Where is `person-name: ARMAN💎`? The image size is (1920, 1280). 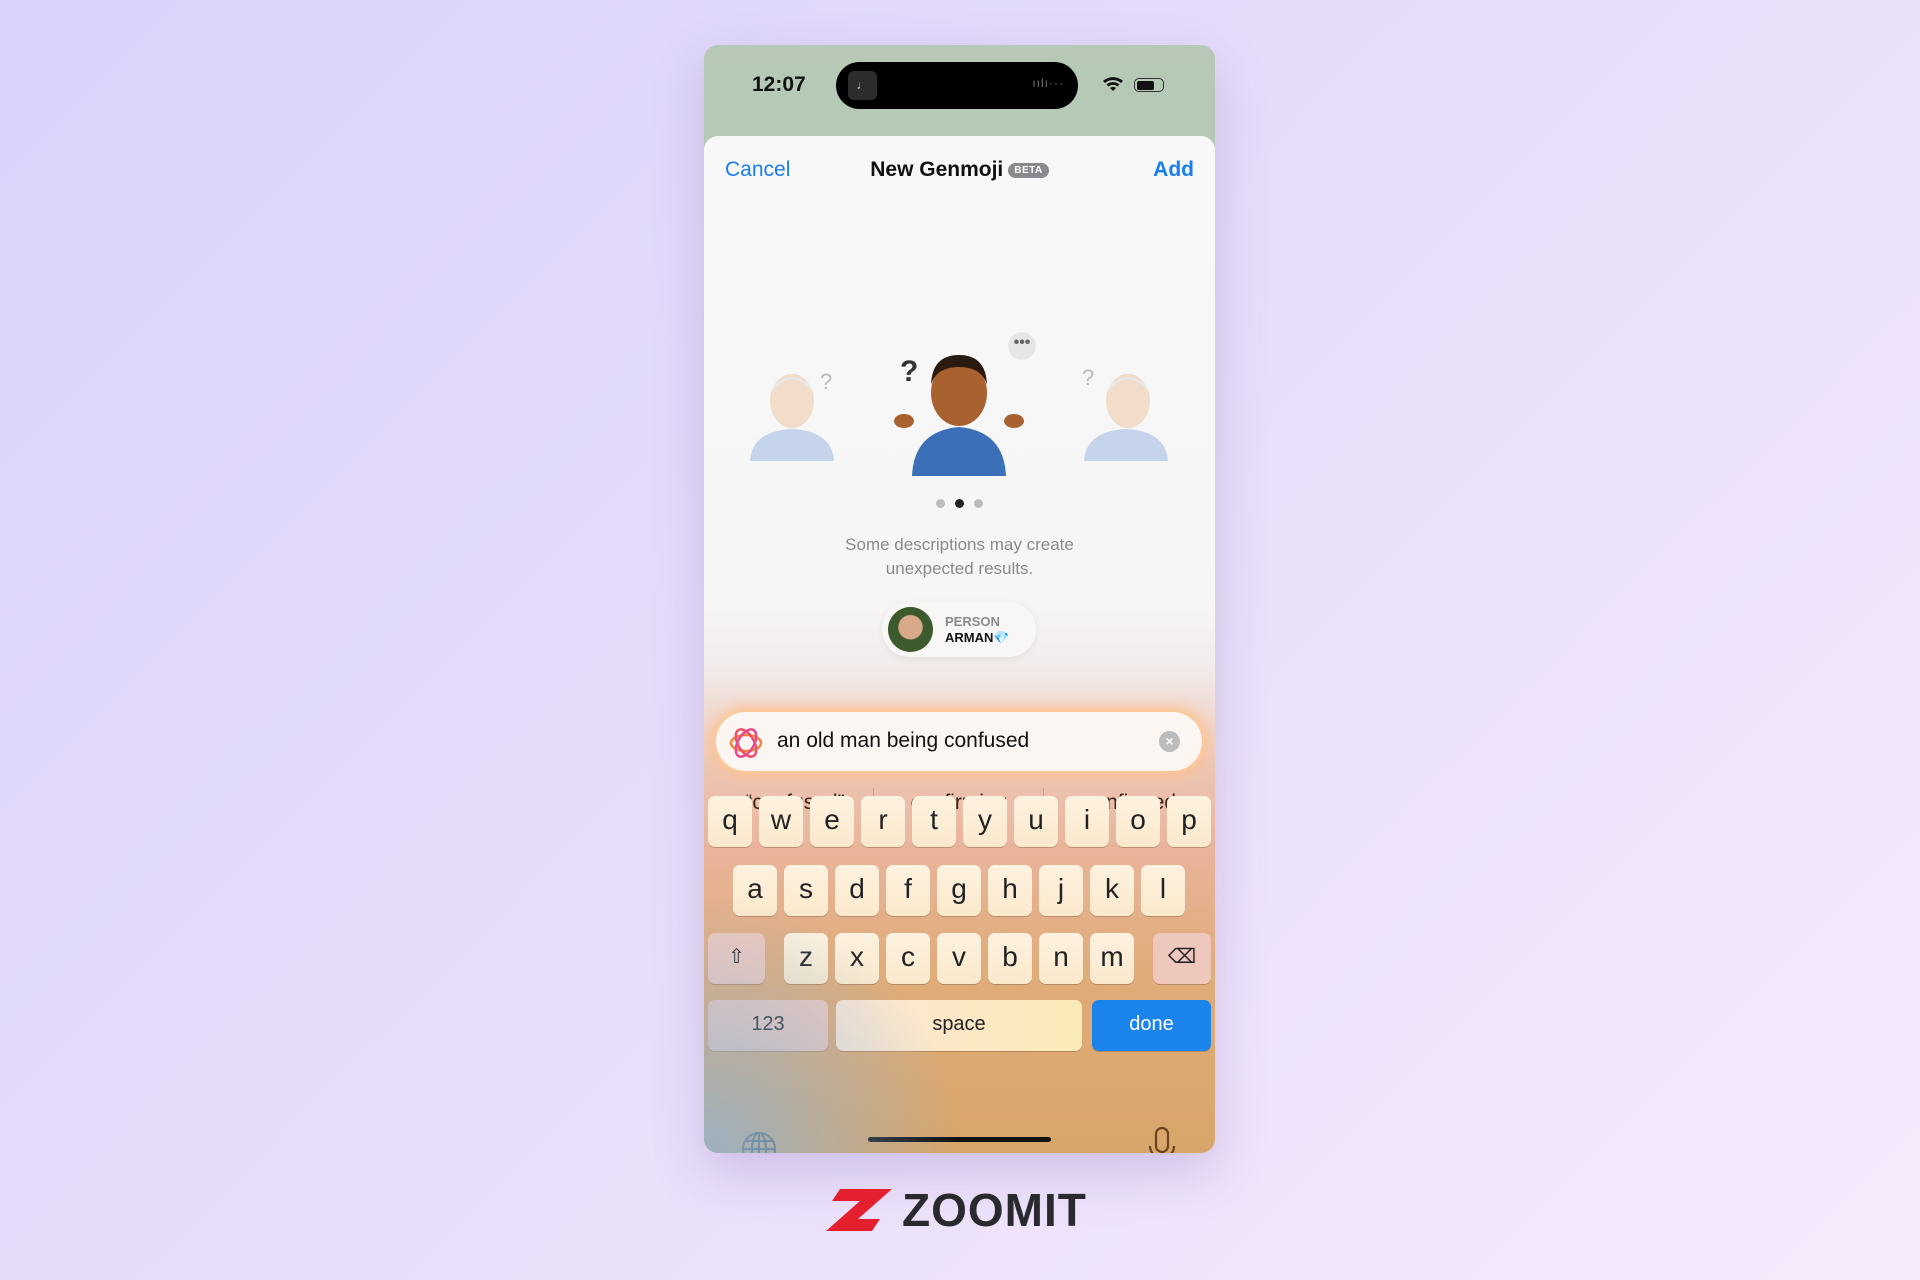 person-name: ARMAN💎 is located at coordinates (977, 638).